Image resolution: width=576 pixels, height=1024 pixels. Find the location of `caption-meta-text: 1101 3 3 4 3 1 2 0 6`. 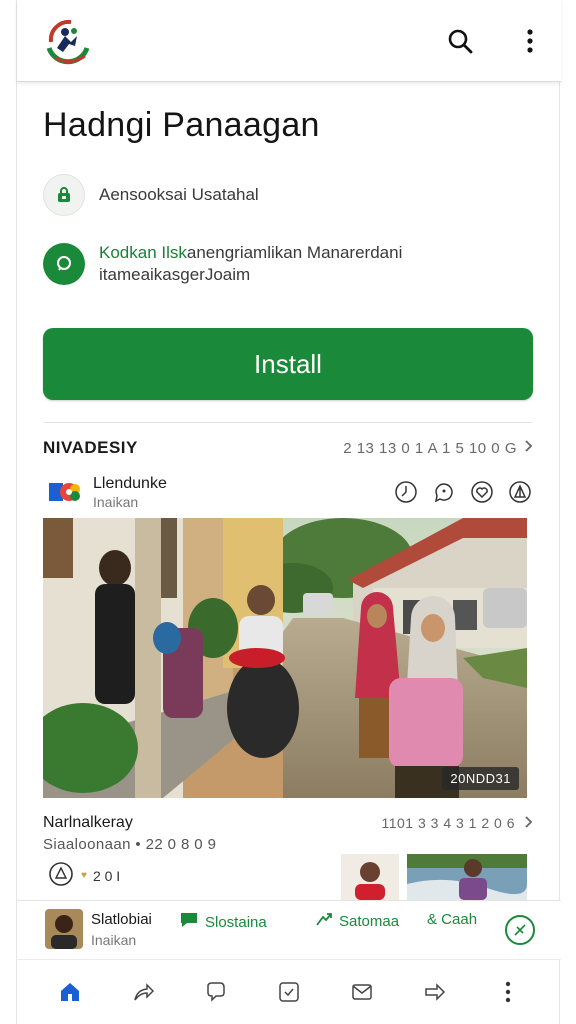

caption-meta-text: 1101 3 3 4 3 1 2 0 6 is located at coordinates (448, 823).